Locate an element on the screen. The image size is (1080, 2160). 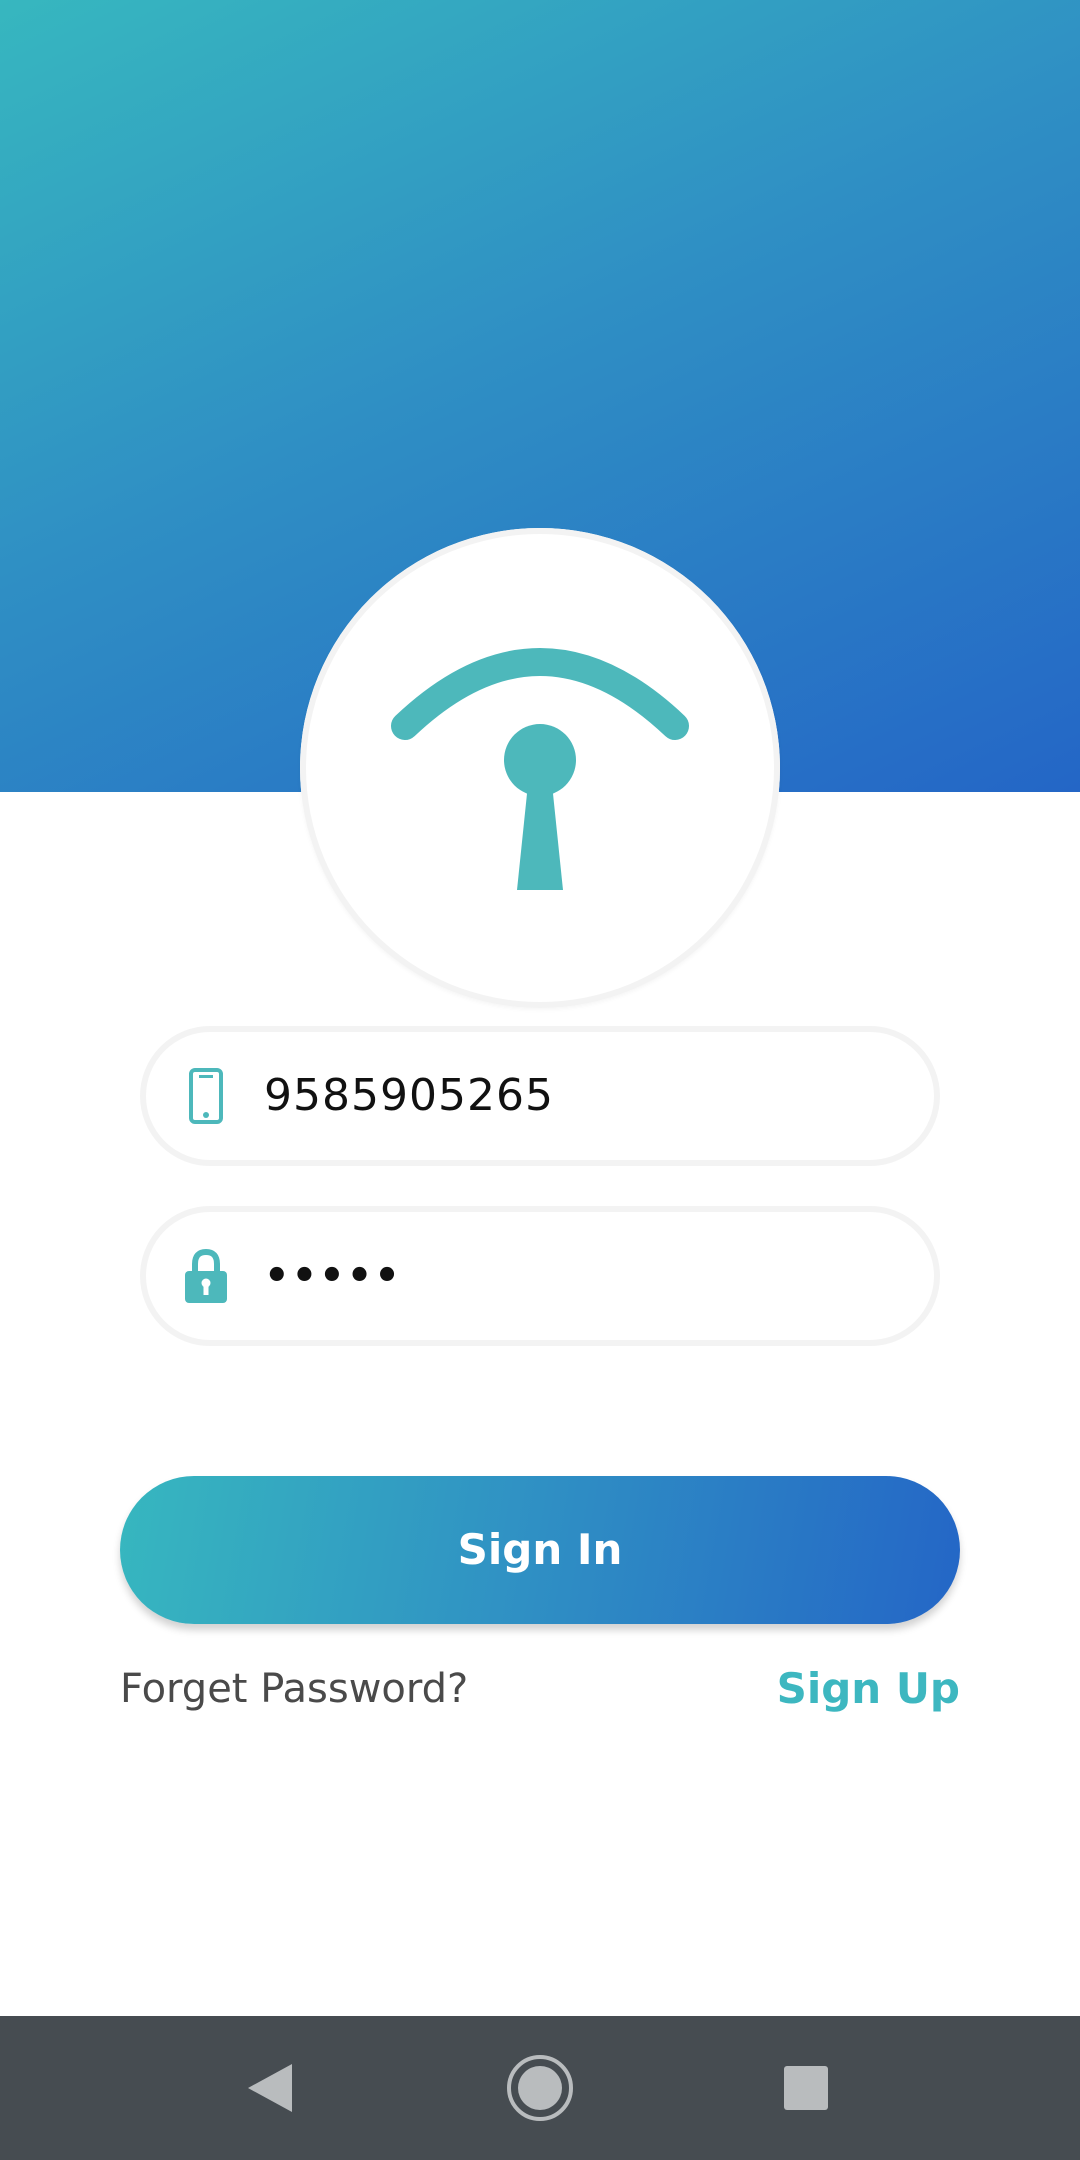
home-circle-icon is located at coordinates (540, 2088).